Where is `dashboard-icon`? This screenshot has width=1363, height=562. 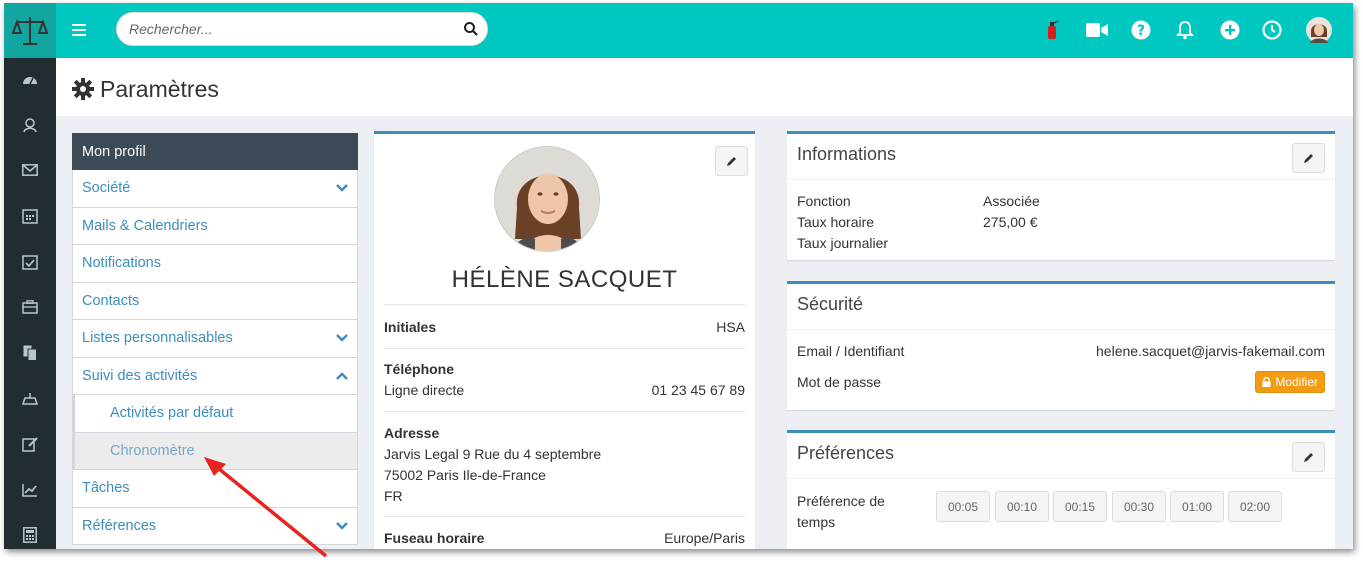
dashboard-icon is located at coordinates (30, 79).